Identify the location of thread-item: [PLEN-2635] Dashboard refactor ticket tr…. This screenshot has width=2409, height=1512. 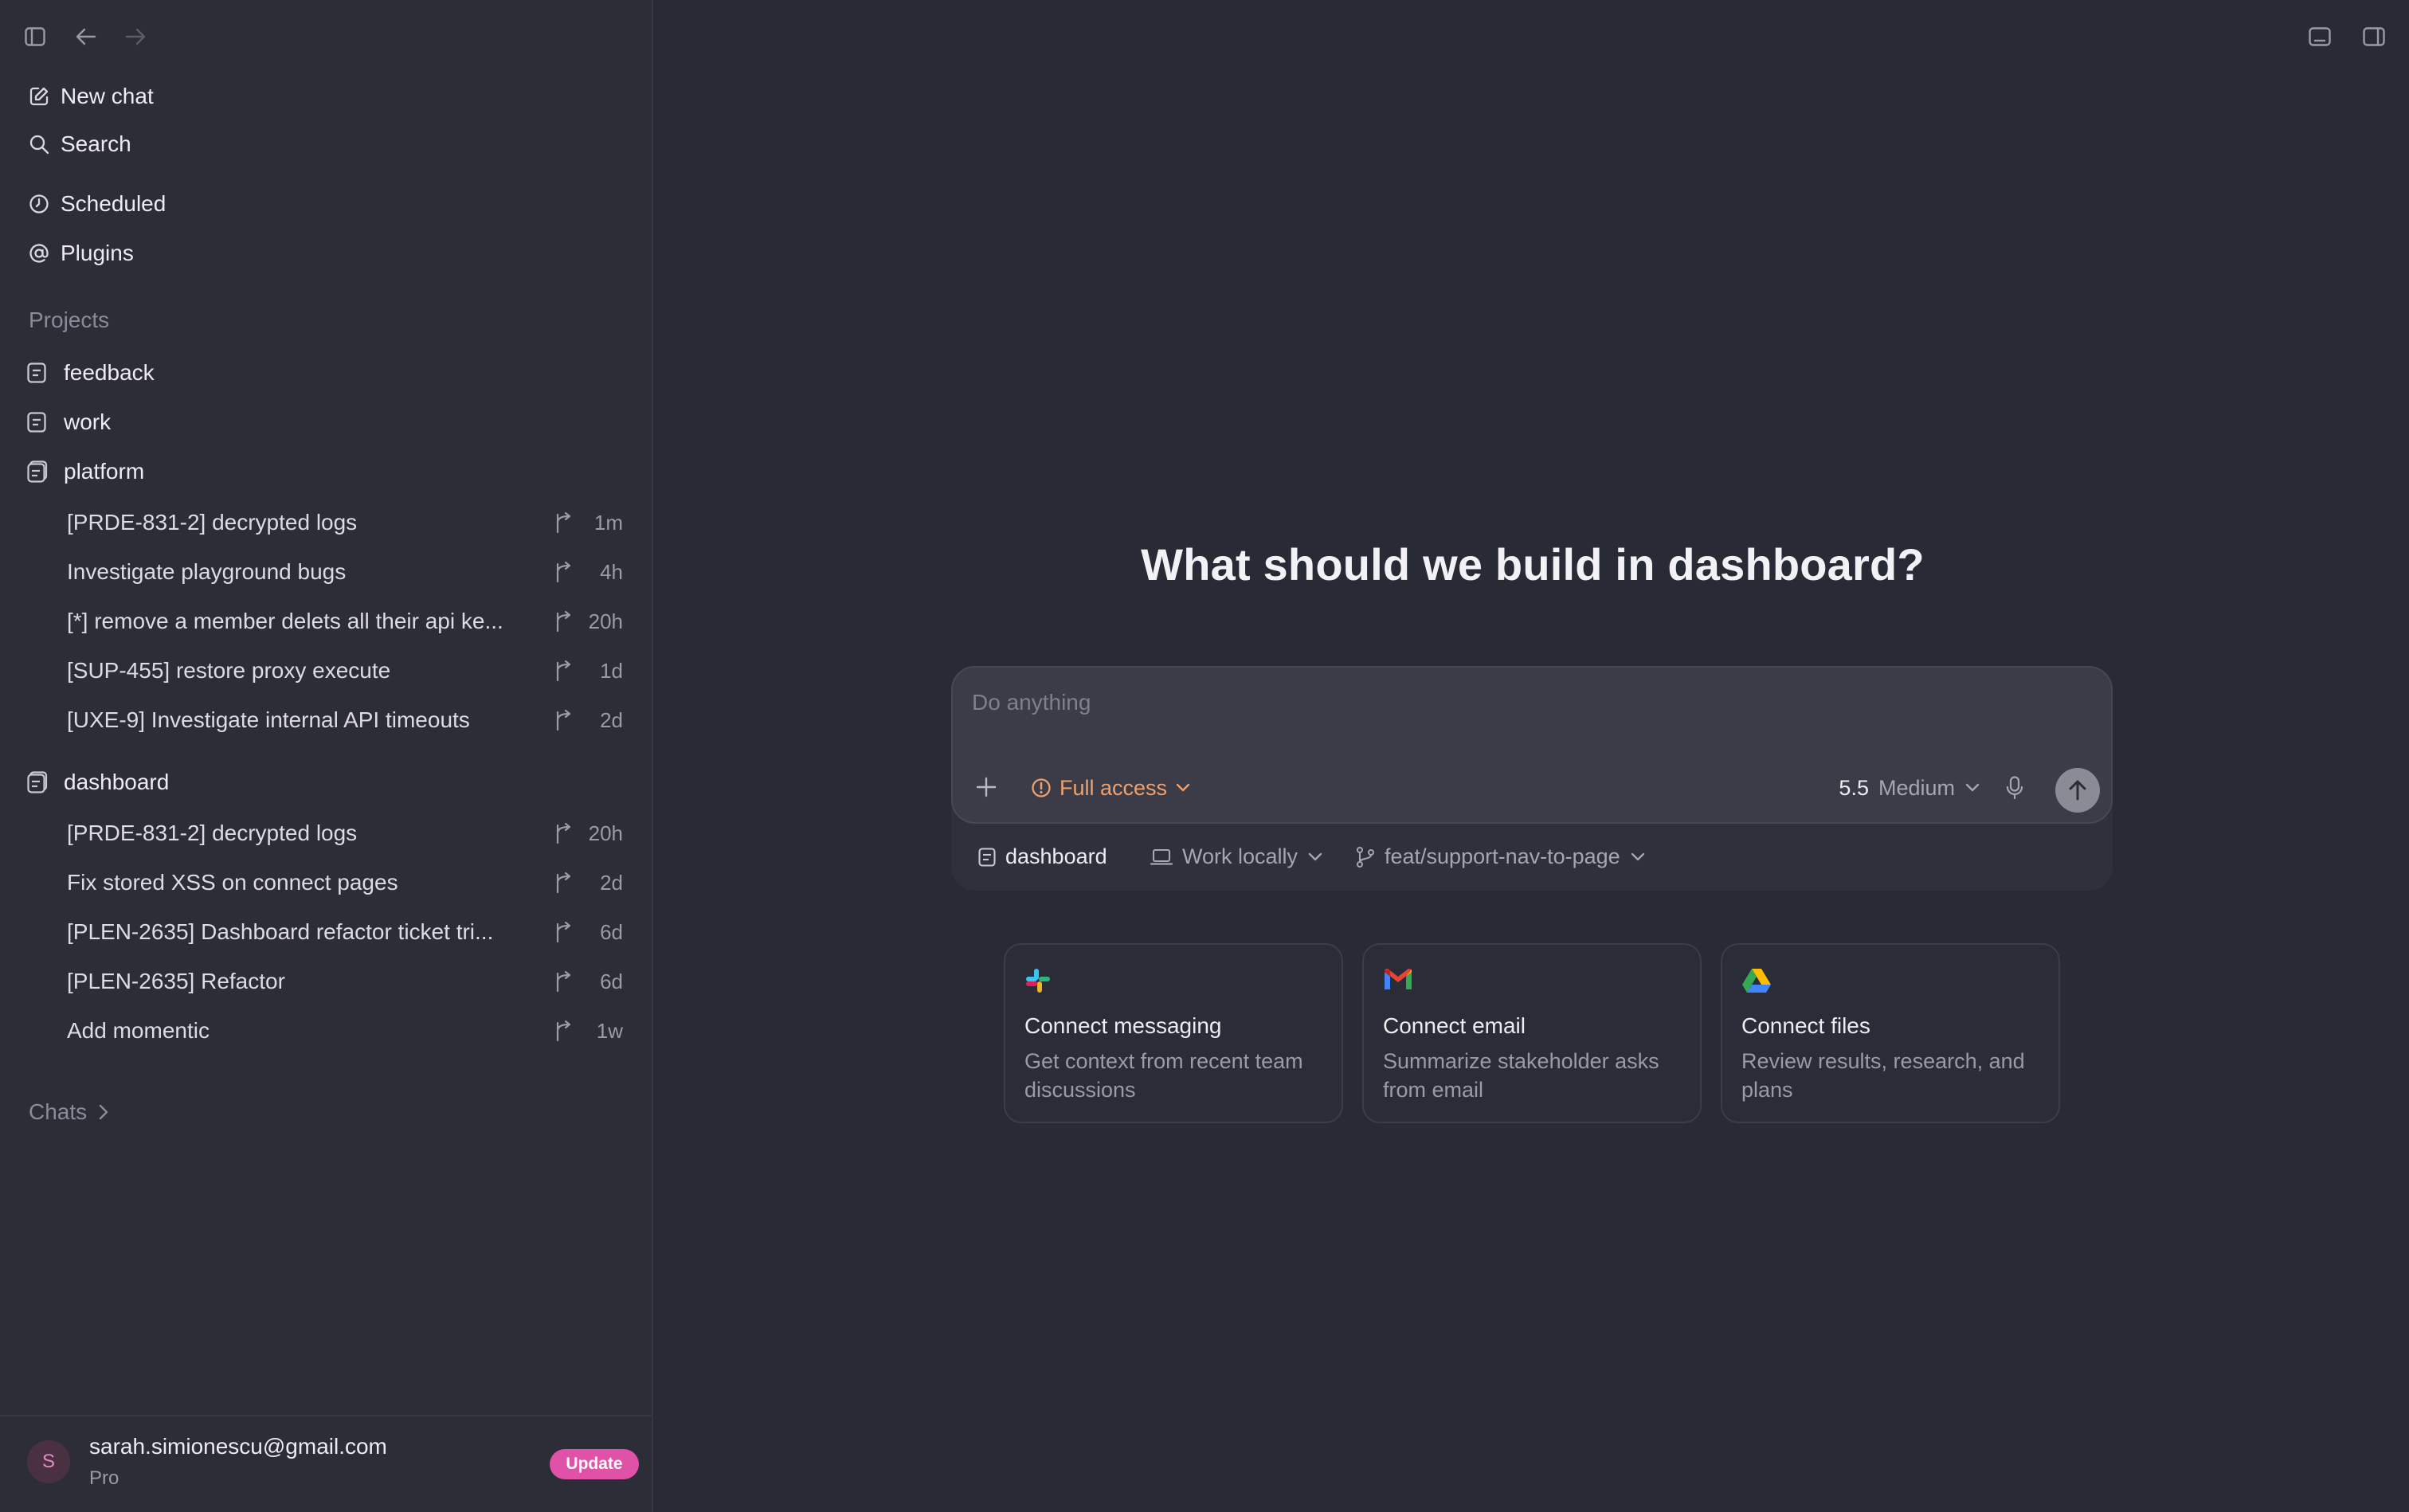
(326, 932).